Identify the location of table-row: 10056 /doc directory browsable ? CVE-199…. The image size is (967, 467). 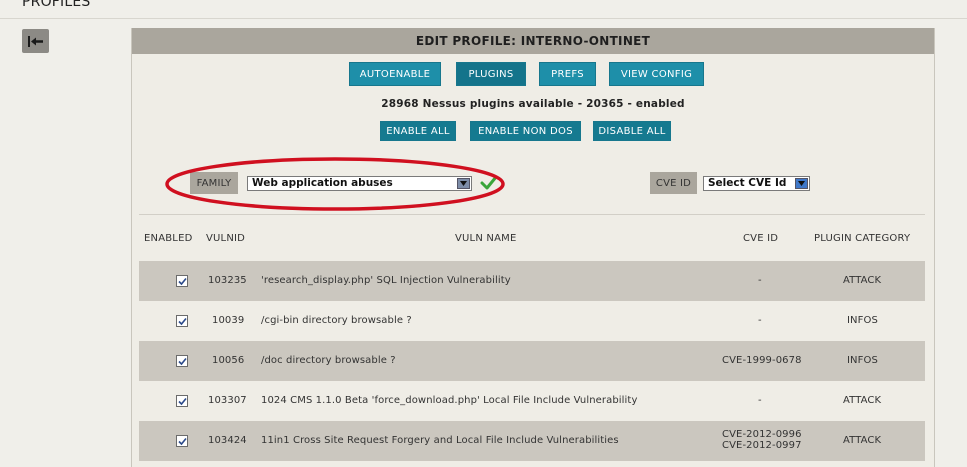
(532, 361).